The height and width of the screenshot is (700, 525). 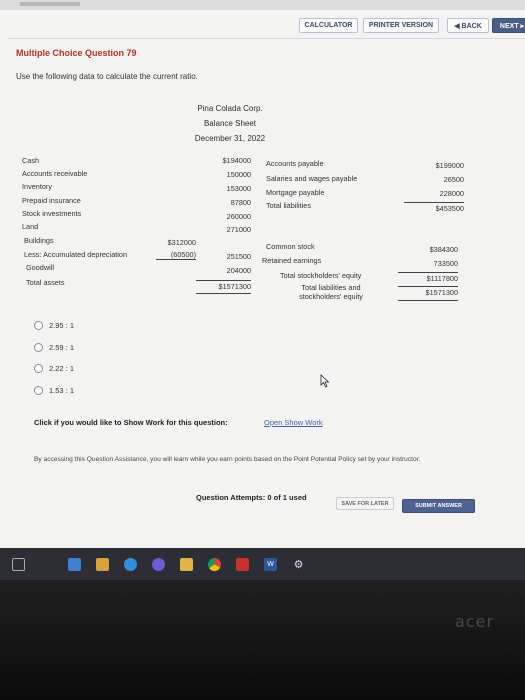 What do you see at coordinates (181, 242) in the screenshot?
I see `buildings-cost: $312000` at bounding box center [181, 242].